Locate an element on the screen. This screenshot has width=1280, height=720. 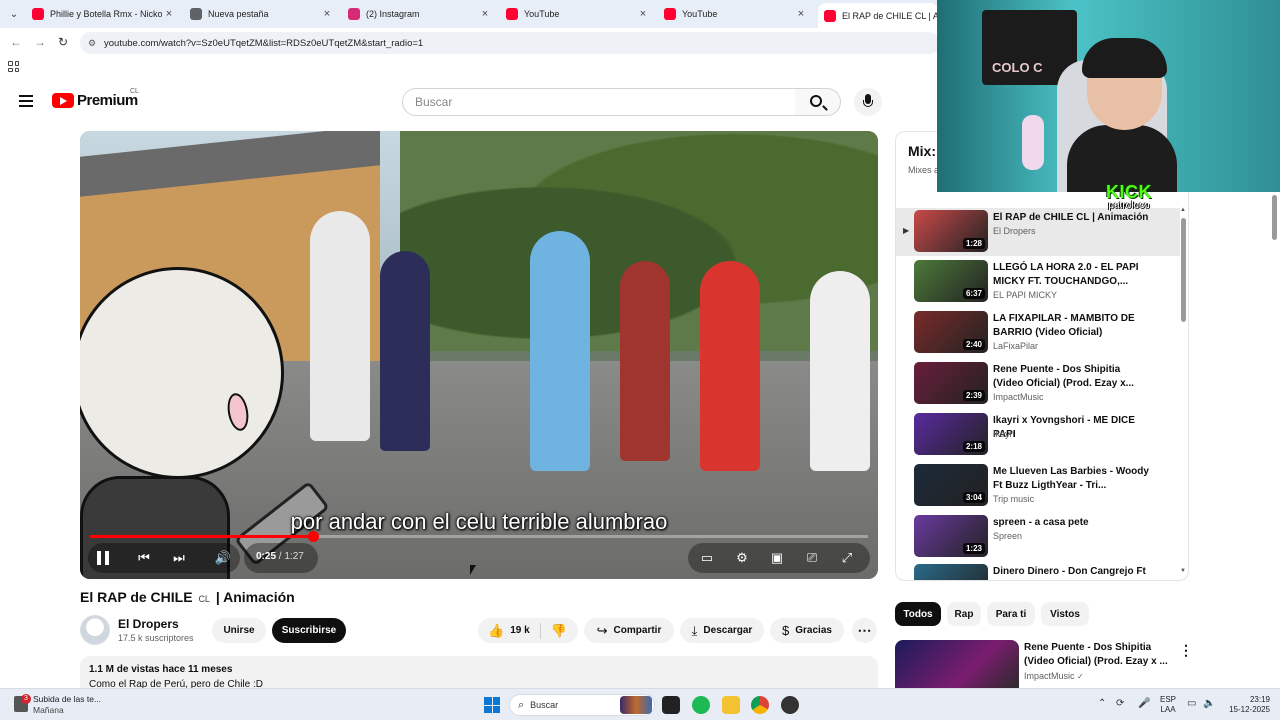
cast-icon: ⎚ is located at coordinates (812, 558).